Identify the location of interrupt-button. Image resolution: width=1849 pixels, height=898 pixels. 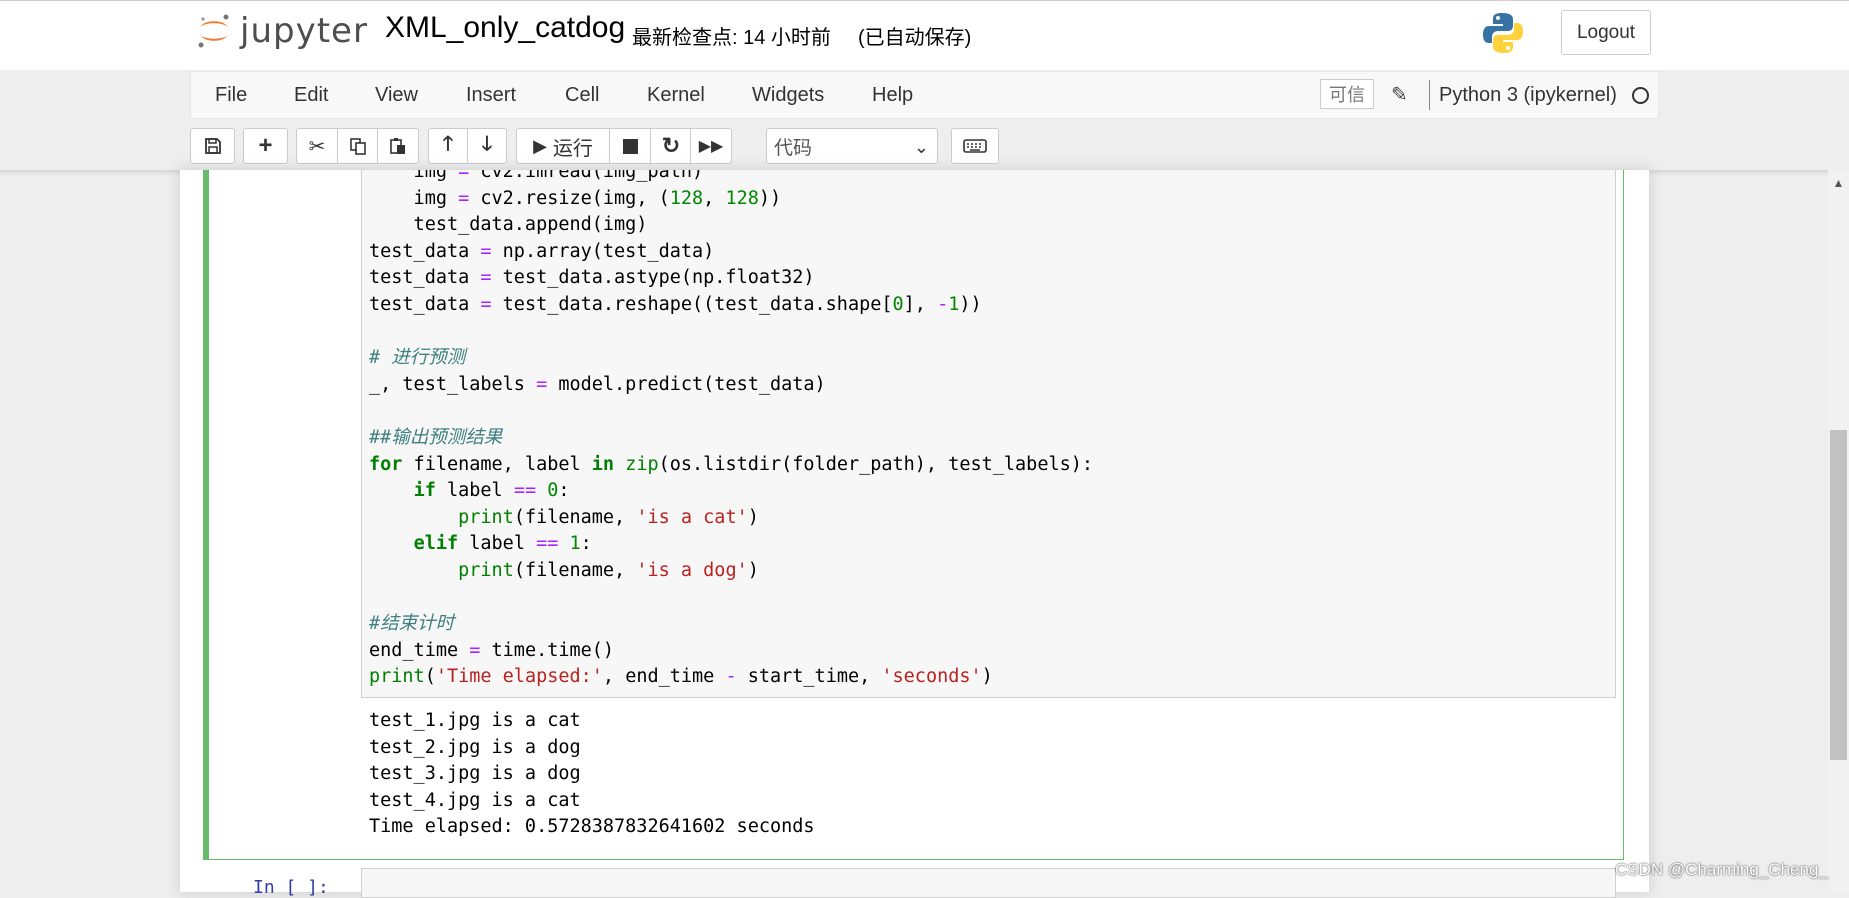
(630, 146).